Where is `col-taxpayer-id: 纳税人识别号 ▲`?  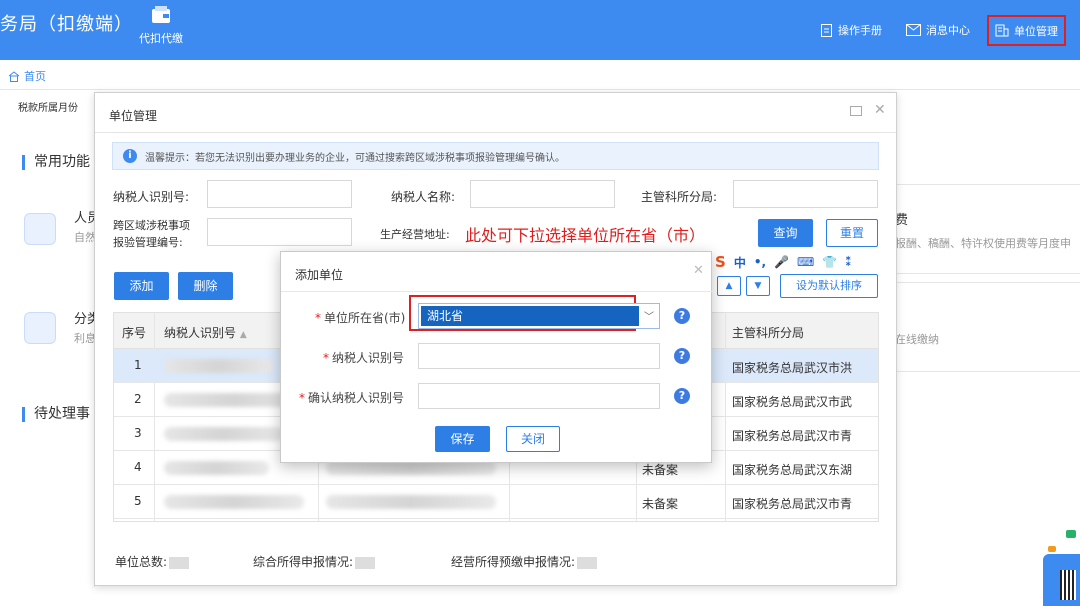
col-taxpayer-id: 纳税人识别号 ▲ is located at coordinates (205, 332).